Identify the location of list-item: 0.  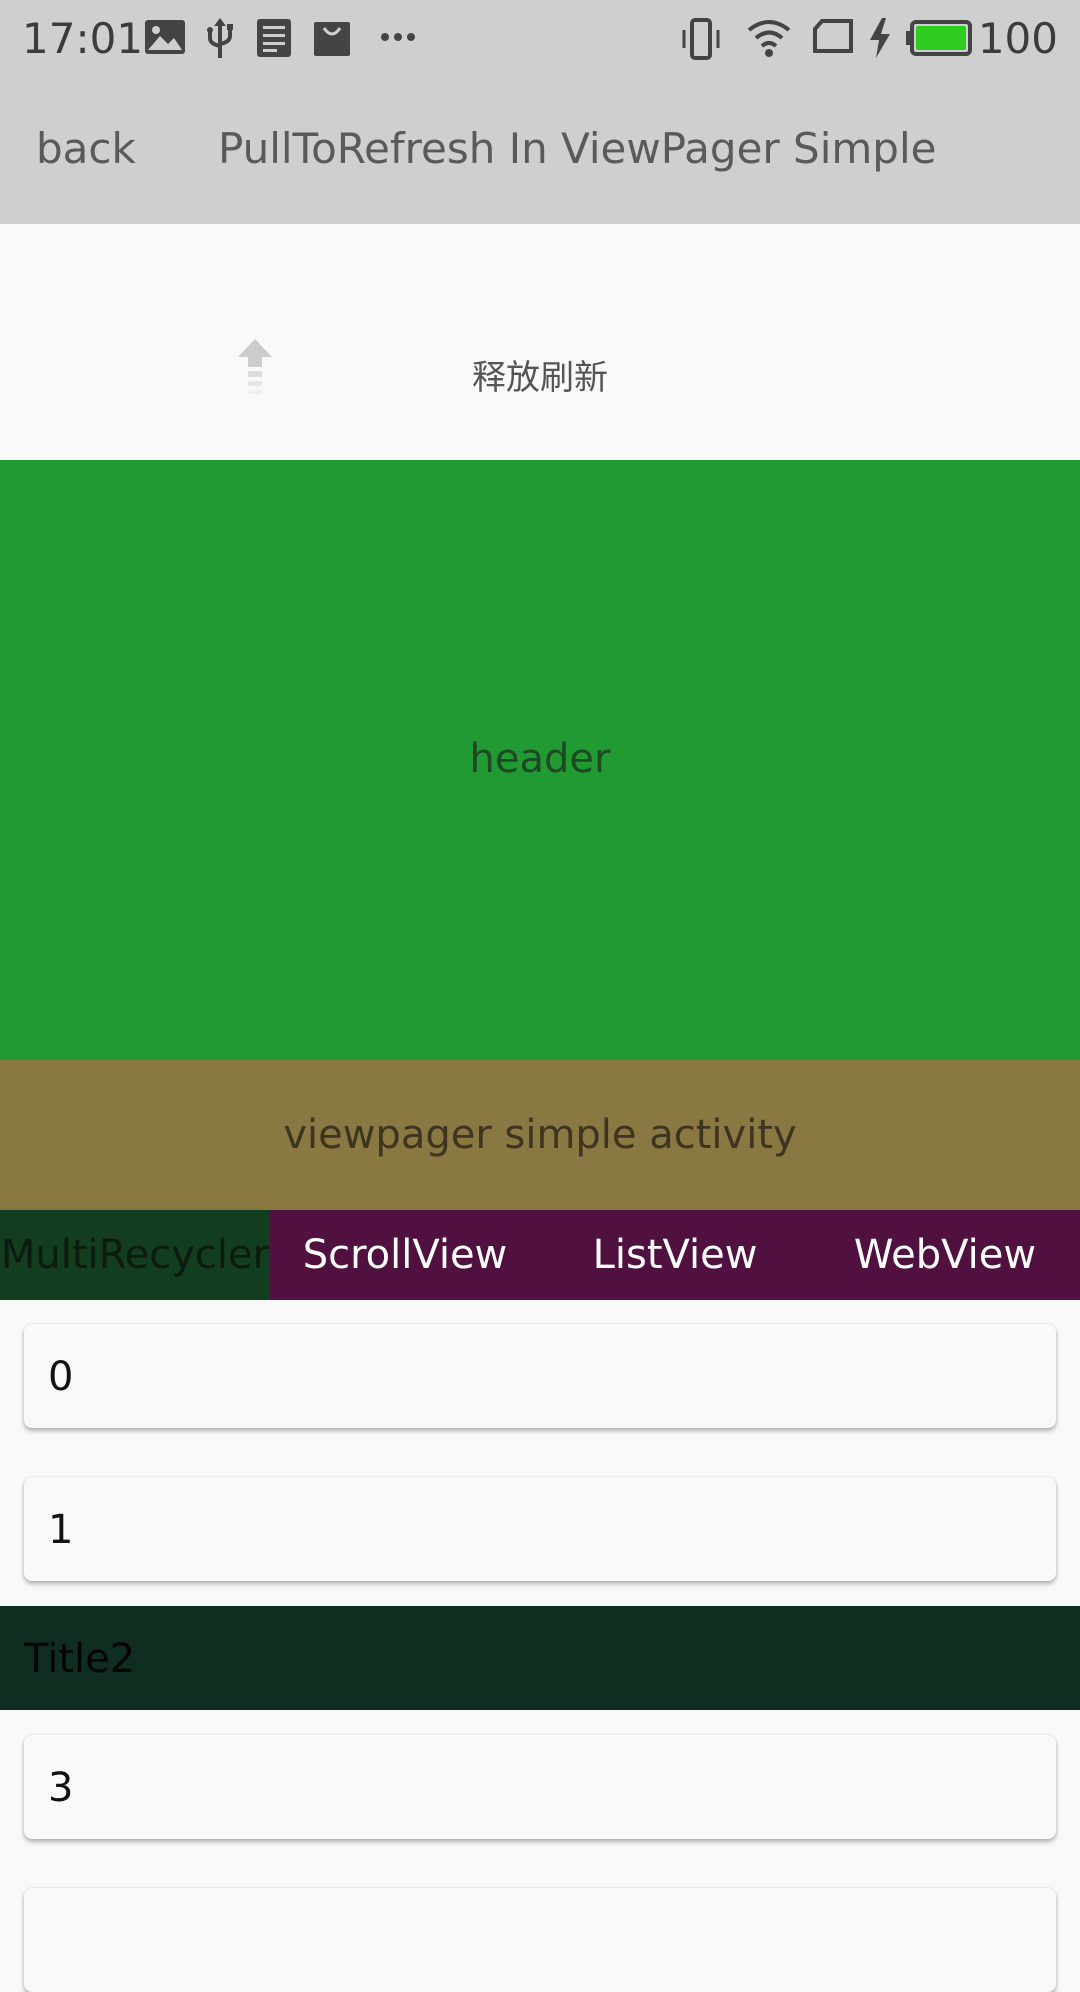
(540, 1376).